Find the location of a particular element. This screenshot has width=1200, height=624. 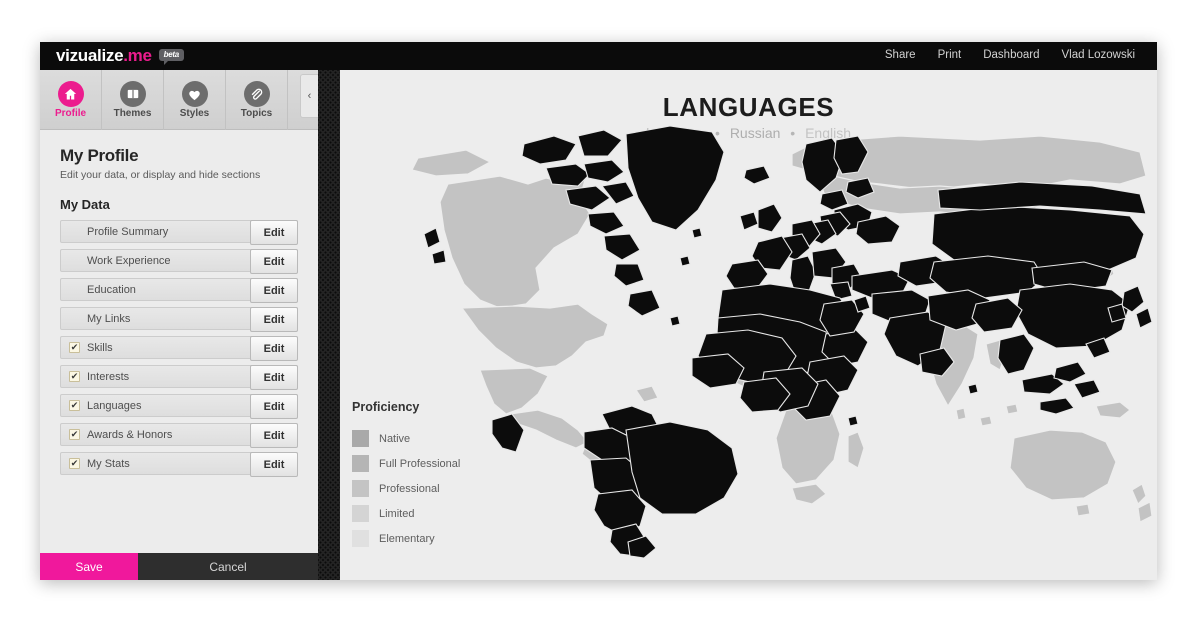

sidebar-footer: Save Cancel is located at coordinates (179, 566).